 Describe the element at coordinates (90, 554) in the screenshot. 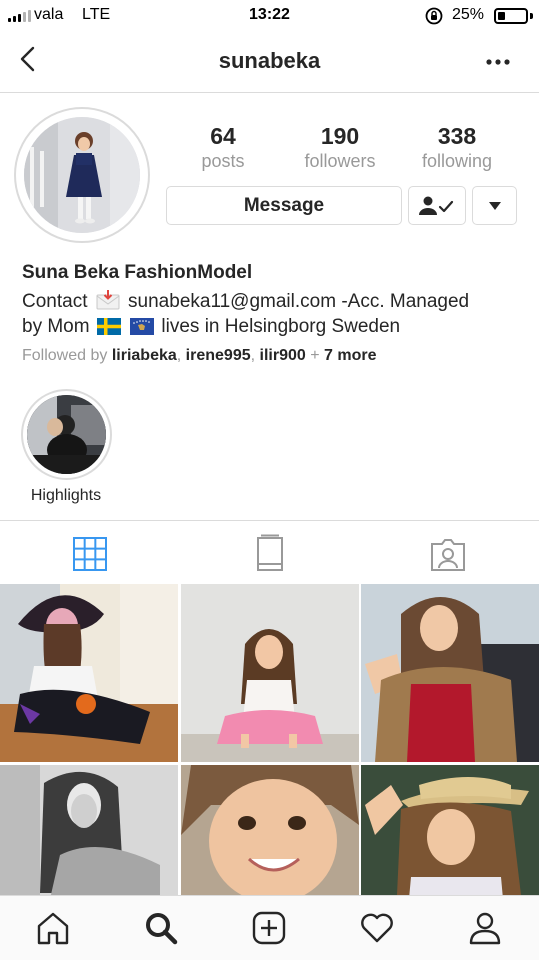

I see `grid-icon` at that location.